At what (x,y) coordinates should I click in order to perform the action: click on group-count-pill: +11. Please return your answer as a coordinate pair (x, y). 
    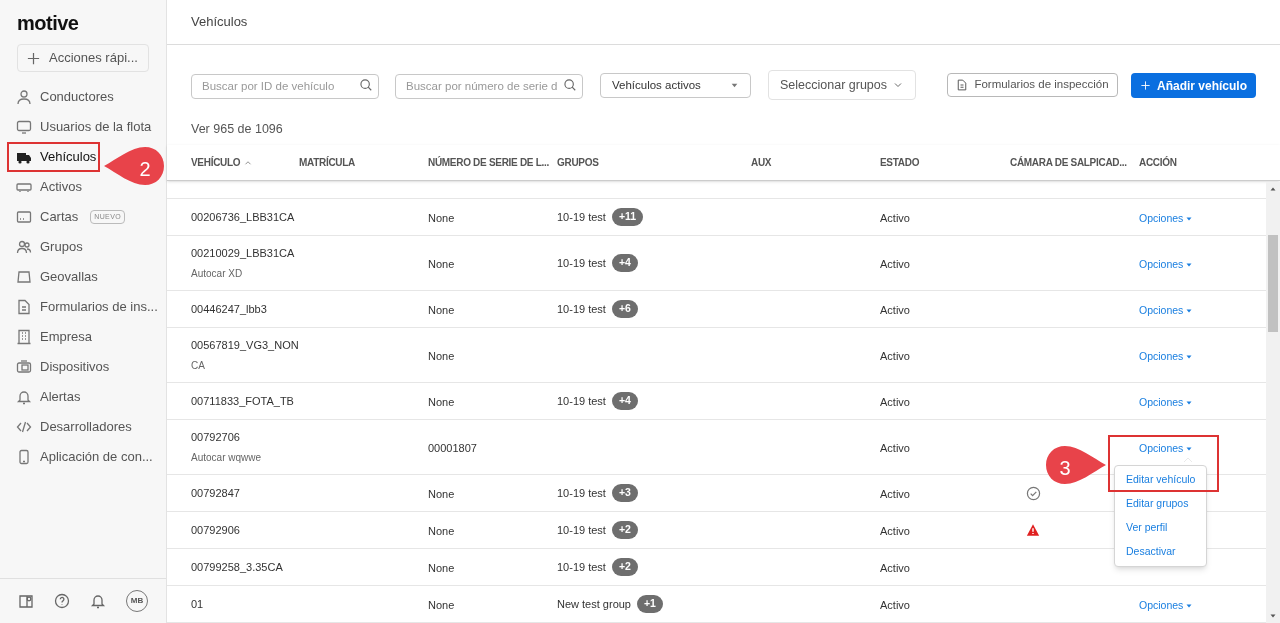
    Looking at the image, I should click on (627, 217).